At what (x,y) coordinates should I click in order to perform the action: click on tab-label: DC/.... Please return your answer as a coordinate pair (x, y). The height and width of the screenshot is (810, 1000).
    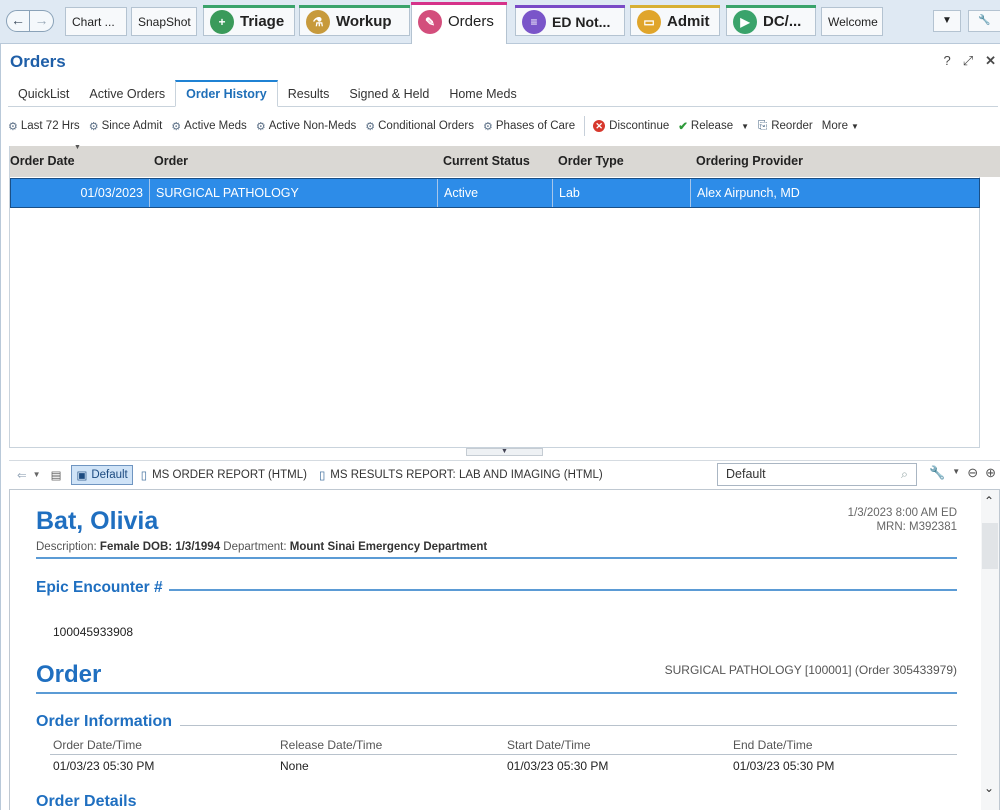
    Looking at the image, I should click on (782, 21).